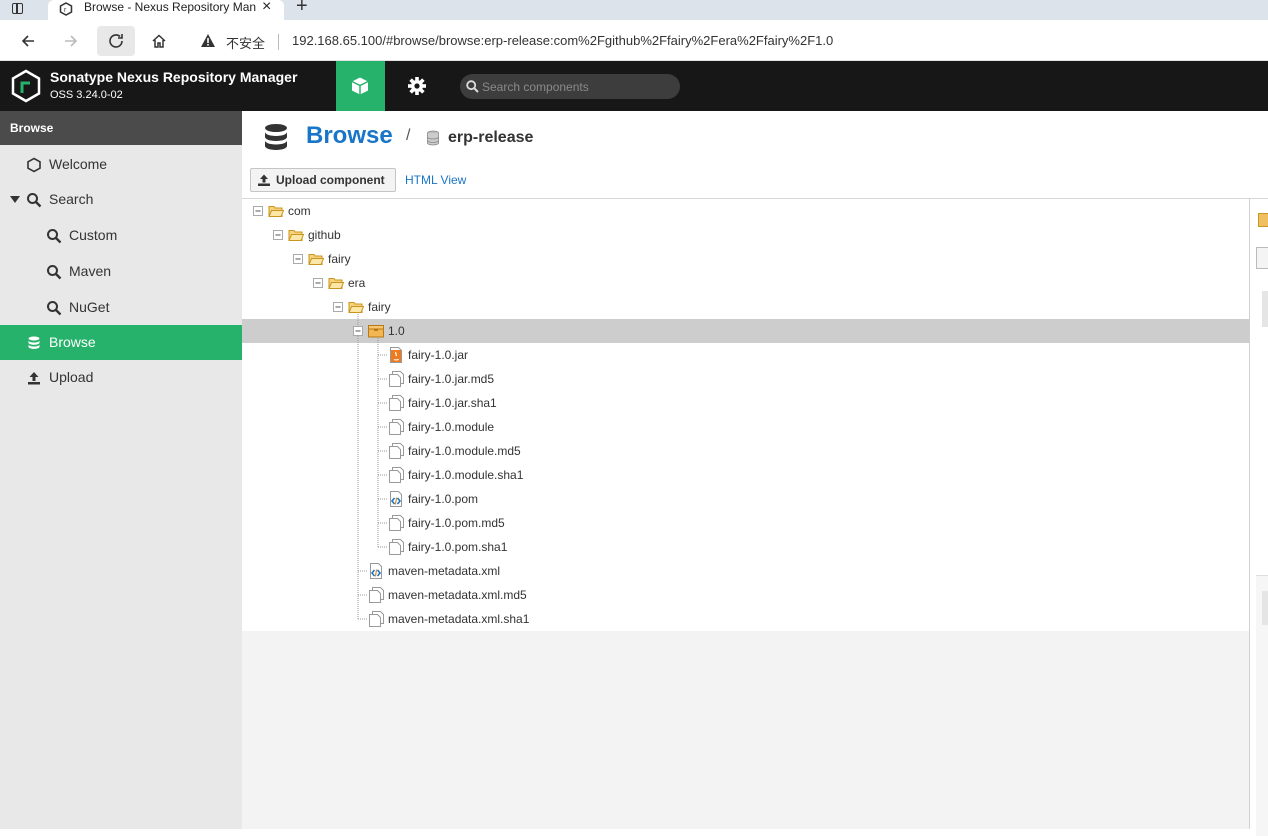  I want to click on tree-node-label: com, so click(299, 211).